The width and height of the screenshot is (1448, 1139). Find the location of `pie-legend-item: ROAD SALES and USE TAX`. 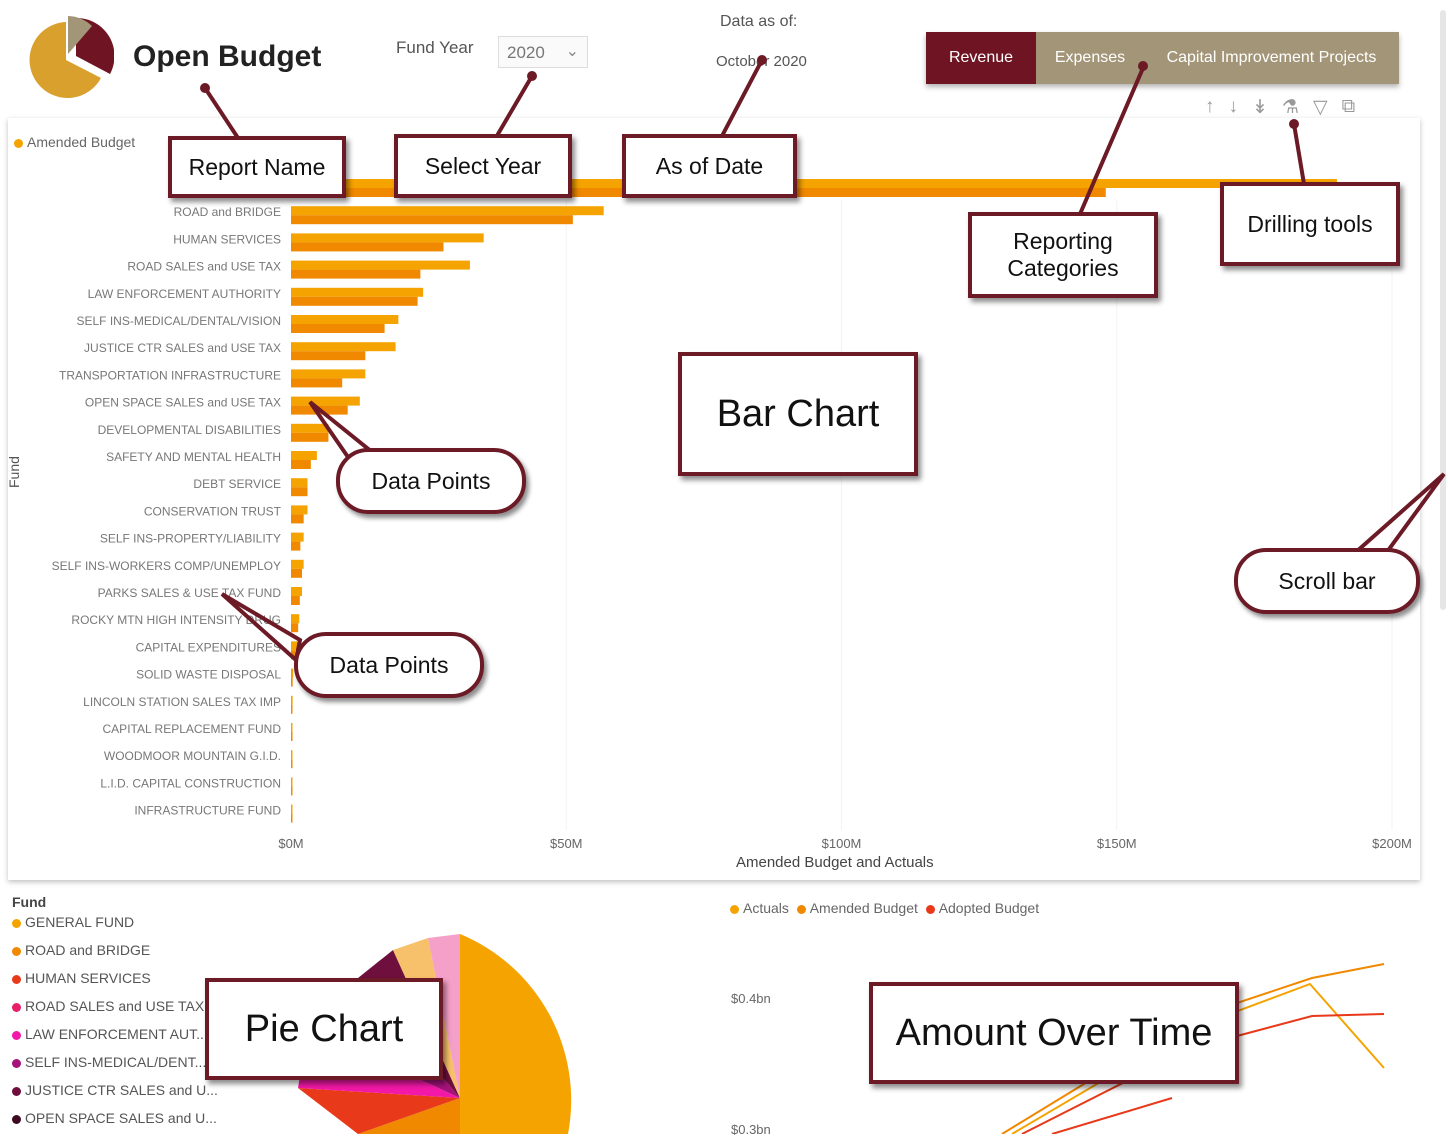

pie-legend-item: ROAD SALES and USE TAX is located at coordinates (108, 1006).